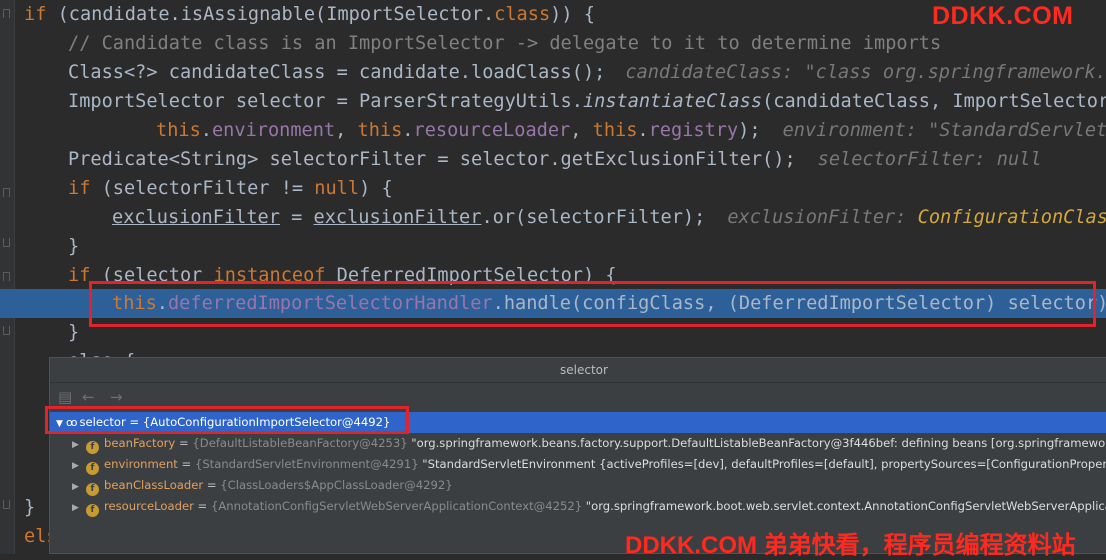 This screenshot has height=560, width=1106. I want to click on code-text: )) {, so click(572, 14).